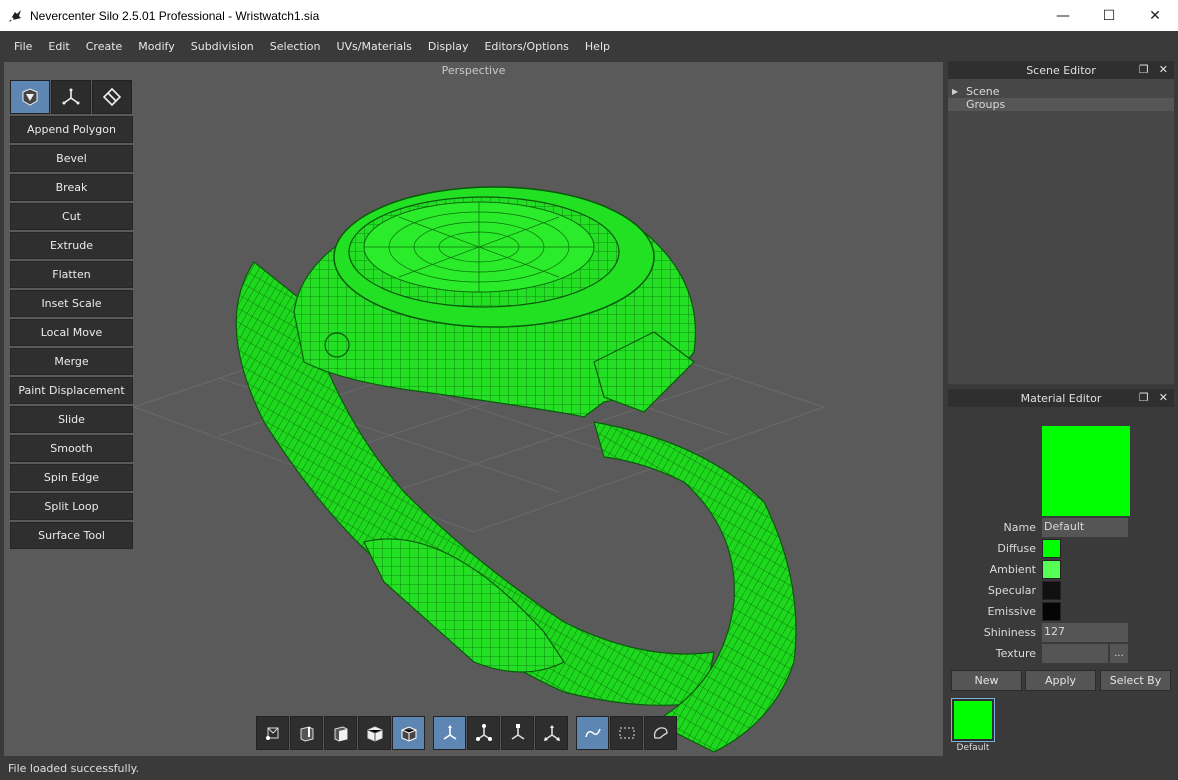  Describe the element at coordinates (71, 158) in the screenshot. I see `tool-bevel: Bevel` at that location.